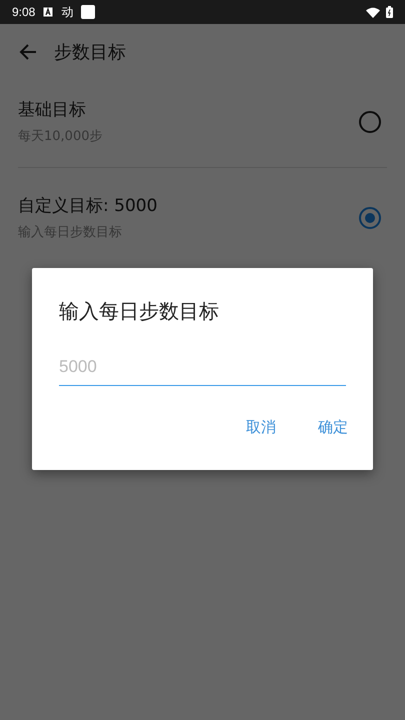 Image resolution: width=405 pixels, height=720 pixels. Describe the element at coordinates (373, 12) in the screenshot. I see `wifi-icon` at that location.